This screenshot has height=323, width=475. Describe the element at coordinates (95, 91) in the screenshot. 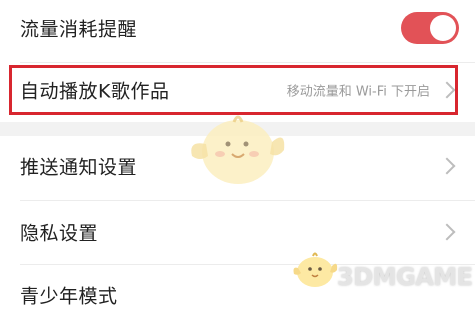

I see `autoplay-label: 自动播放K歌作品` at that location.